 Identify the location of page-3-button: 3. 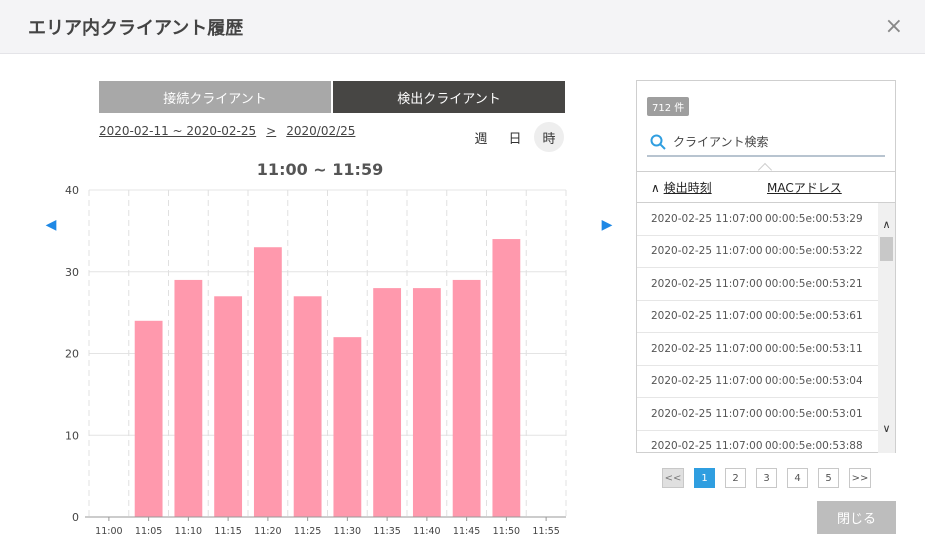
(766, 478).